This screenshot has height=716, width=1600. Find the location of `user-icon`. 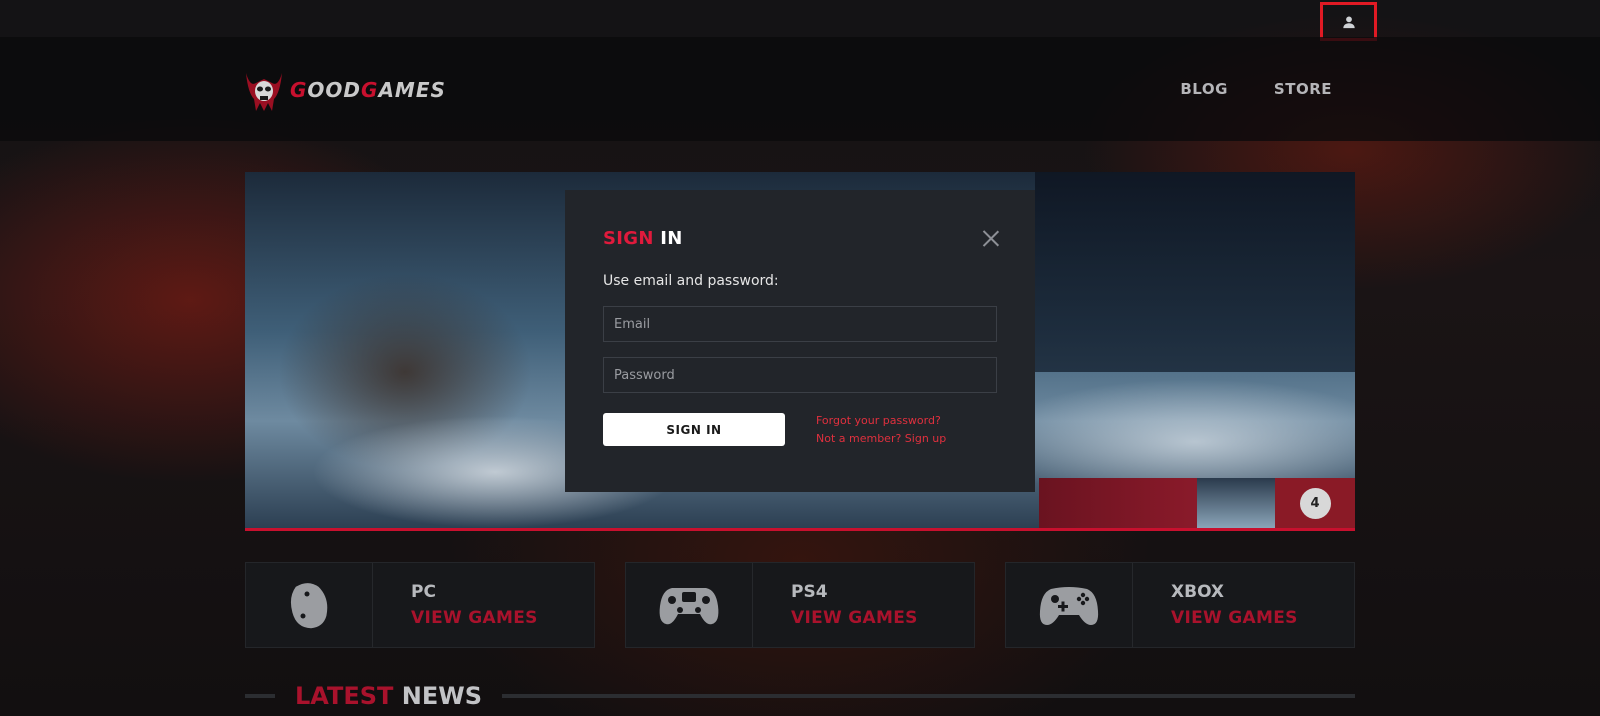

user-icon is located at coordinates (1348, 21).